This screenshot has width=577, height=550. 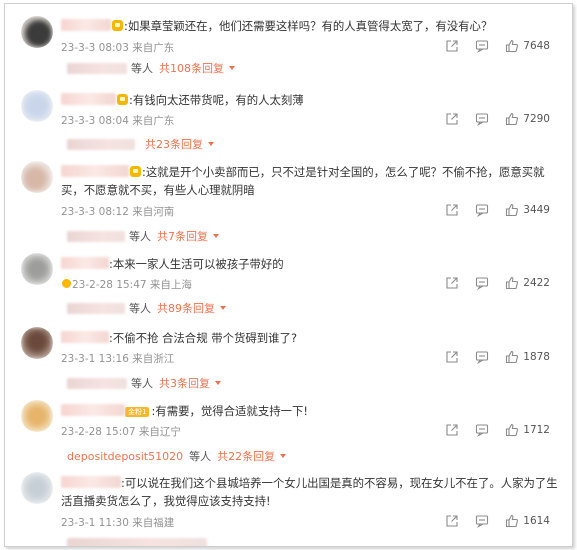 What do you see at coordinates (489, 119) in the screenshot?
I see `comment-actions: 7290` at bounding box center [489, 119].